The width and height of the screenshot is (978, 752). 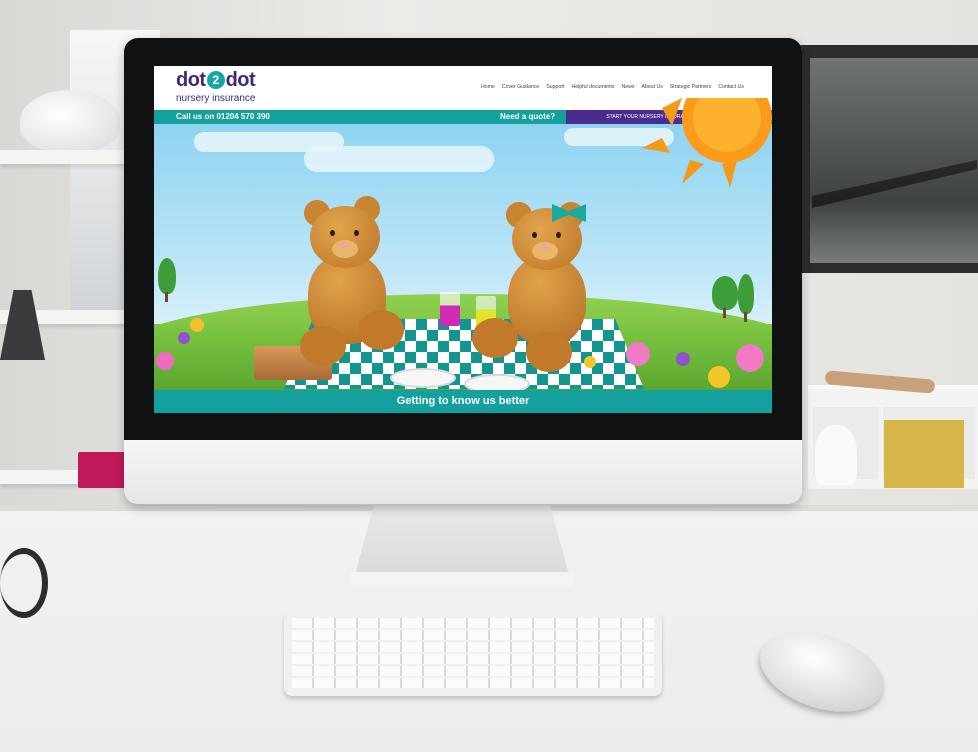 I want to click on pink-drink-glass, so click(x=450, y=309).